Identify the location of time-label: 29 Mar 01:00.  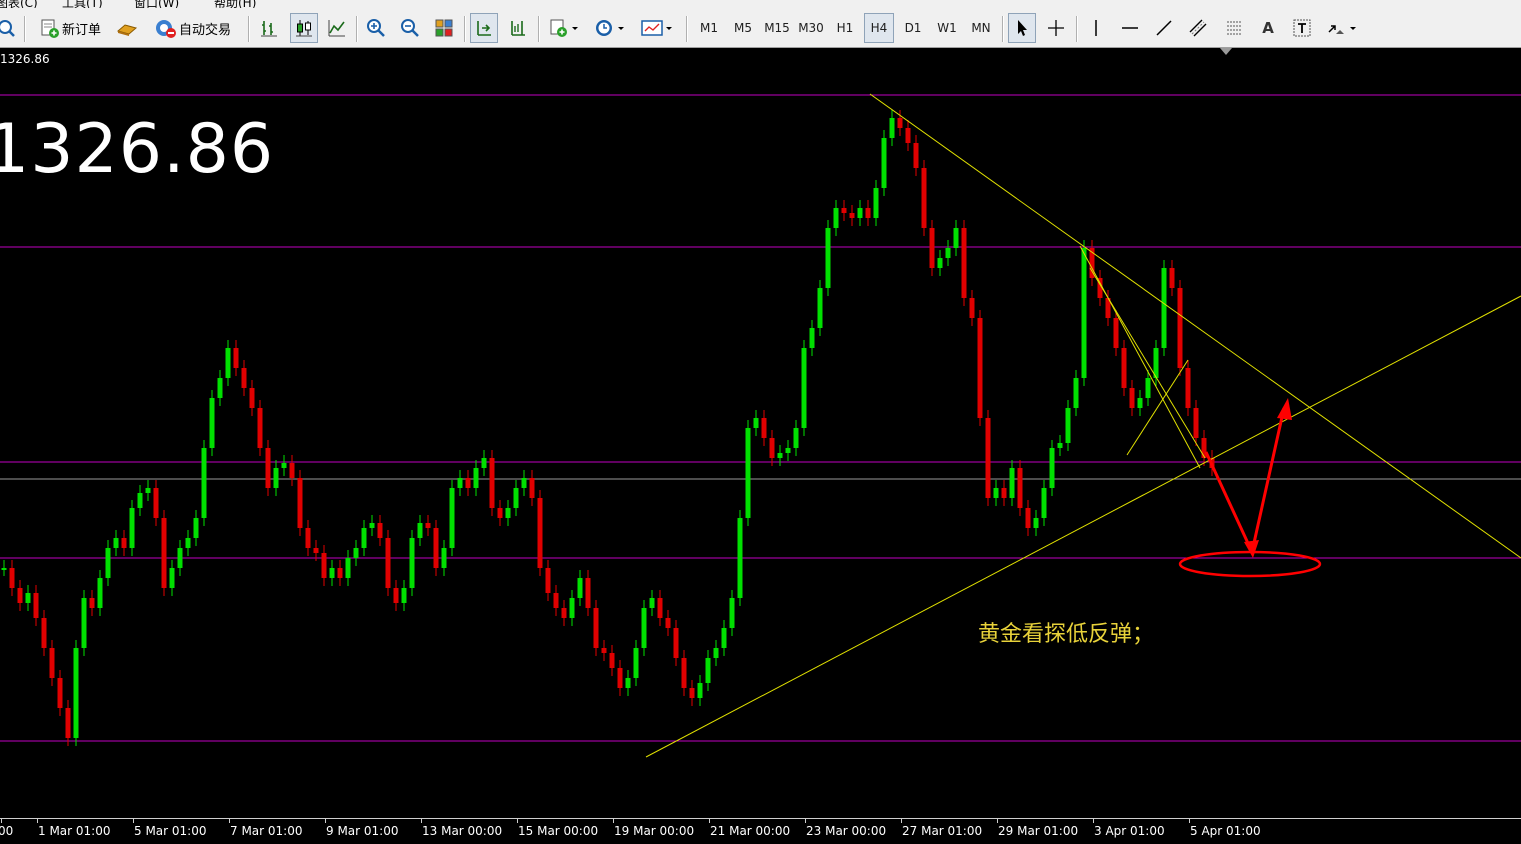
(1038, 831).